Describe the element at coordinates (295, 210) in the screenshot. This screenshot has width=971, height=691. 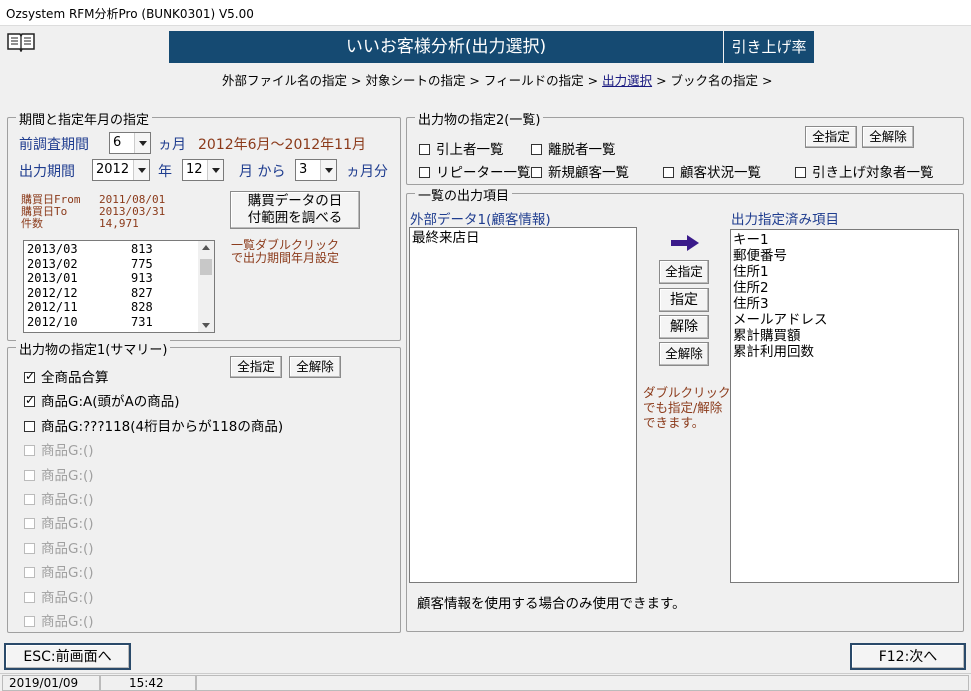
I see `check-date-range-button: 購買データの日 付範囲を調べる` at that location.